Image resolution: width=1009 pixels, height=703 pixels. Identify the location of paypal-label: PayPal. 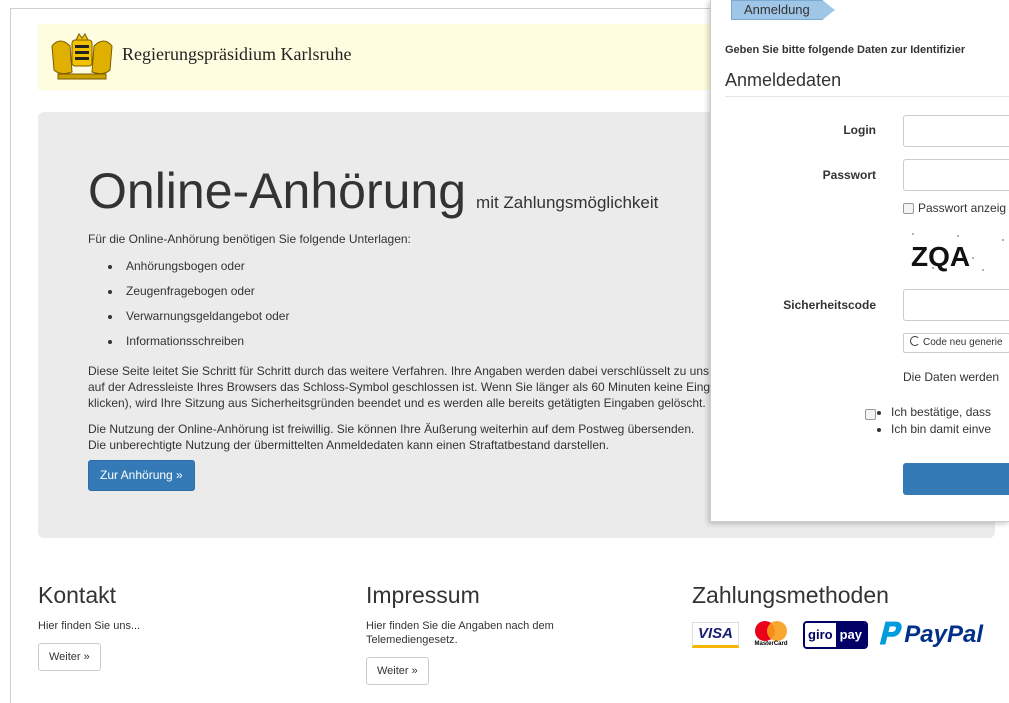
(944, 634).